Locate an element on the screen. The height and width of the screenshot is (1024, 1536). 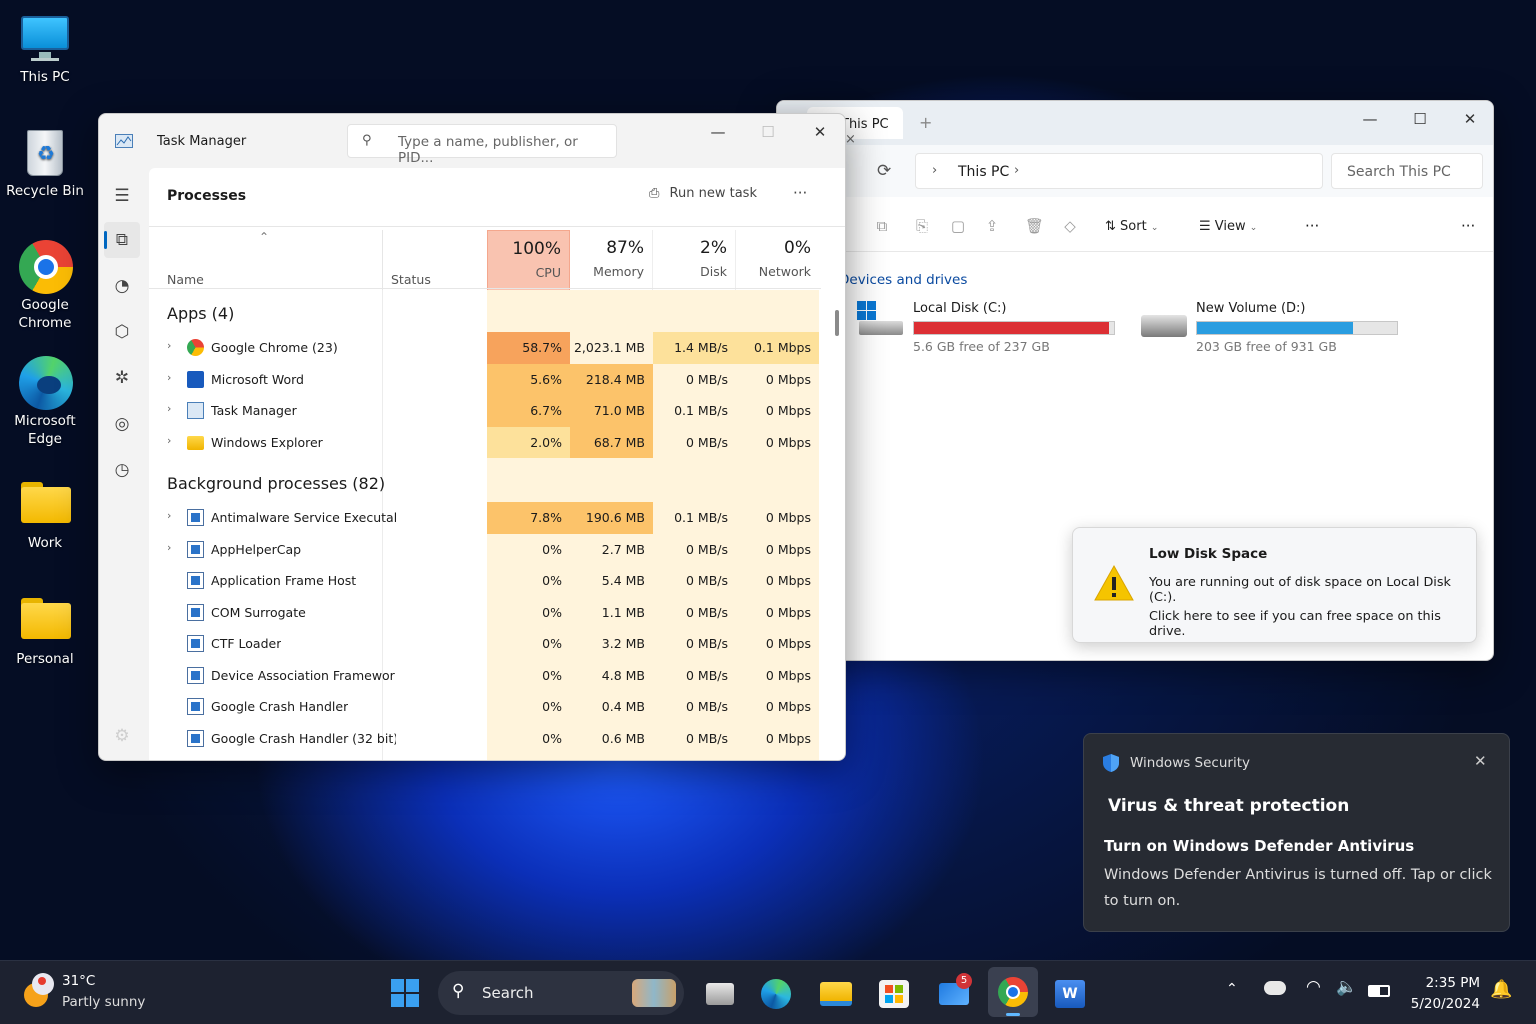
onedrive-icon is located at coordinates (1275, 988).